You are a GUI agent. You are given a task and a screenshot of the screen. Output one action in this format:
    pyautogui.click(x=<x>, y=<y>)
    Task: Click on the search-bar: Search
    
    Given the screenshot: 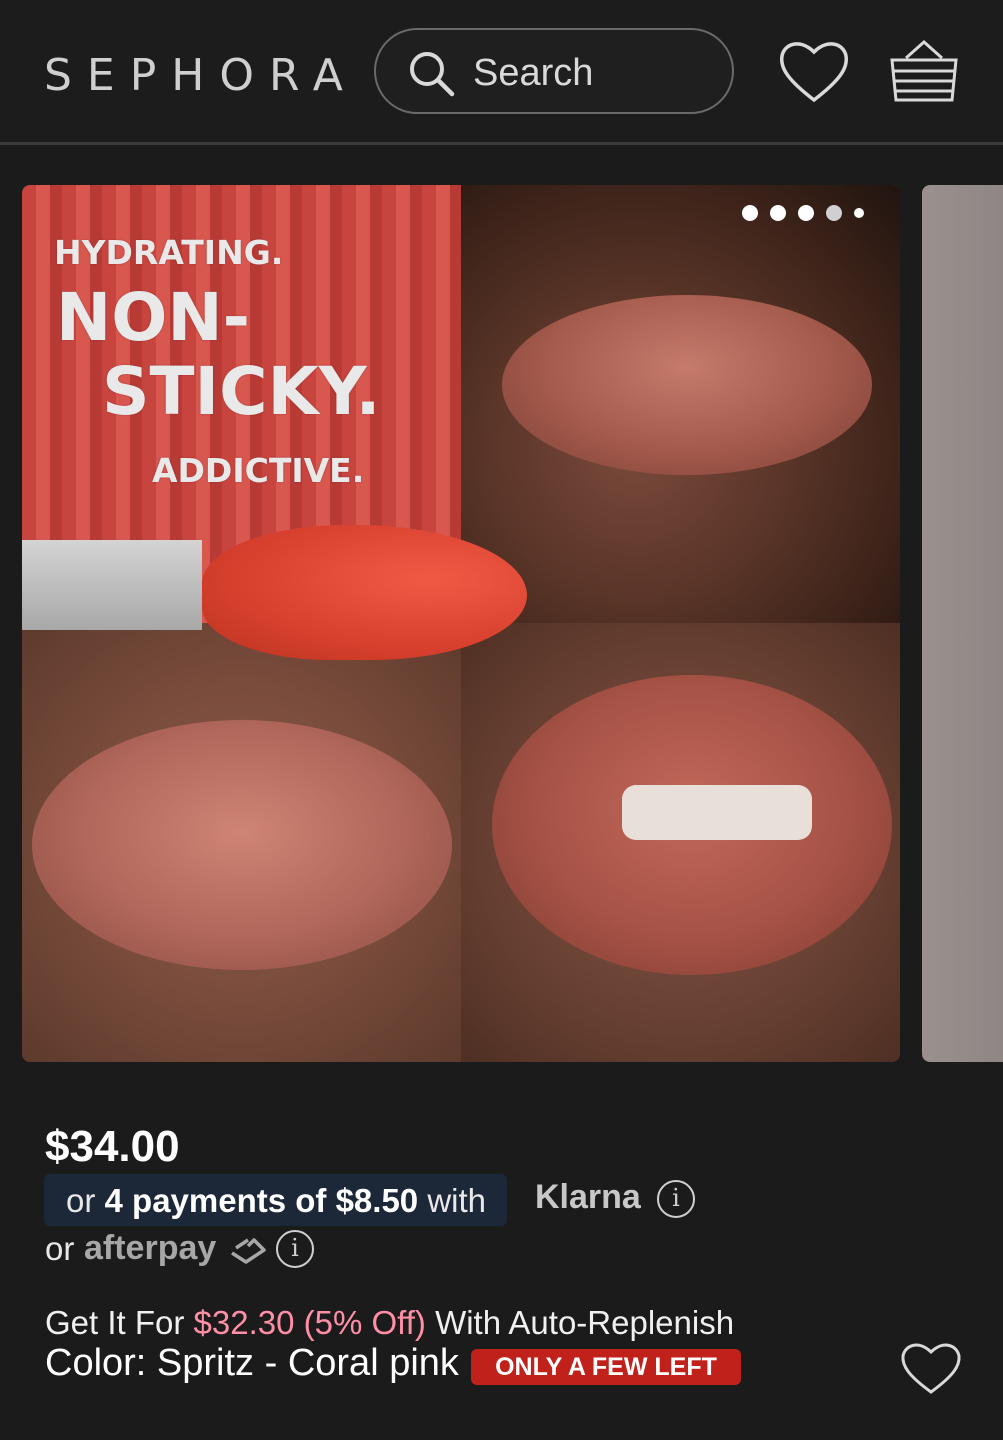 What is the action you would take?
    pyautogui.click(x=554, y=71)
    